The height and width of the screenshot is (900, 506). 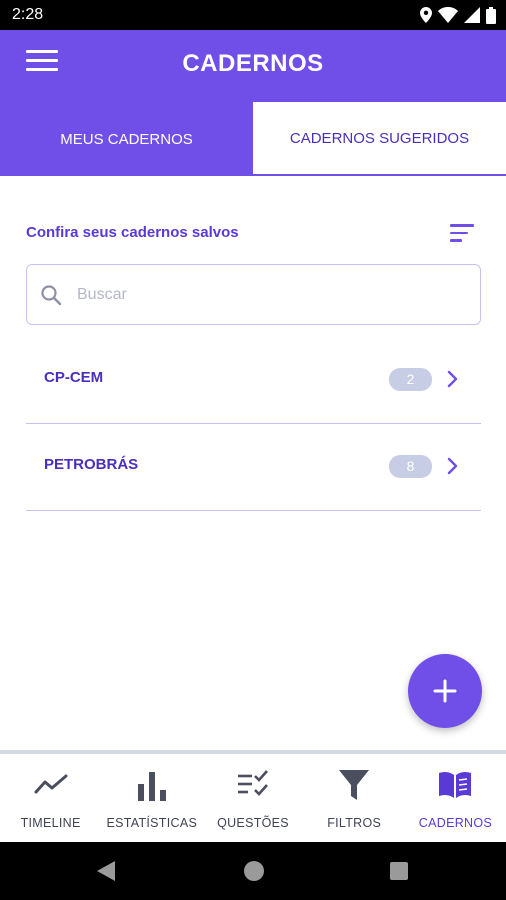 I want to click on nav-item-estatisticas: ESTATÍSTICAS, so click(x=151, y=798).